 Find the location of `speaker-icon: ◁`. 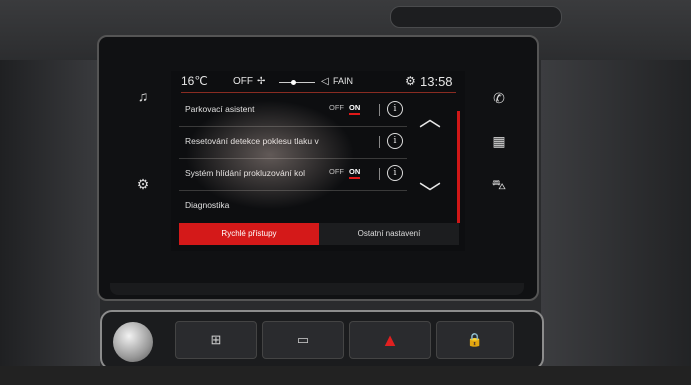

speaker-icon: ◁ is located at coordinates (325, 81).